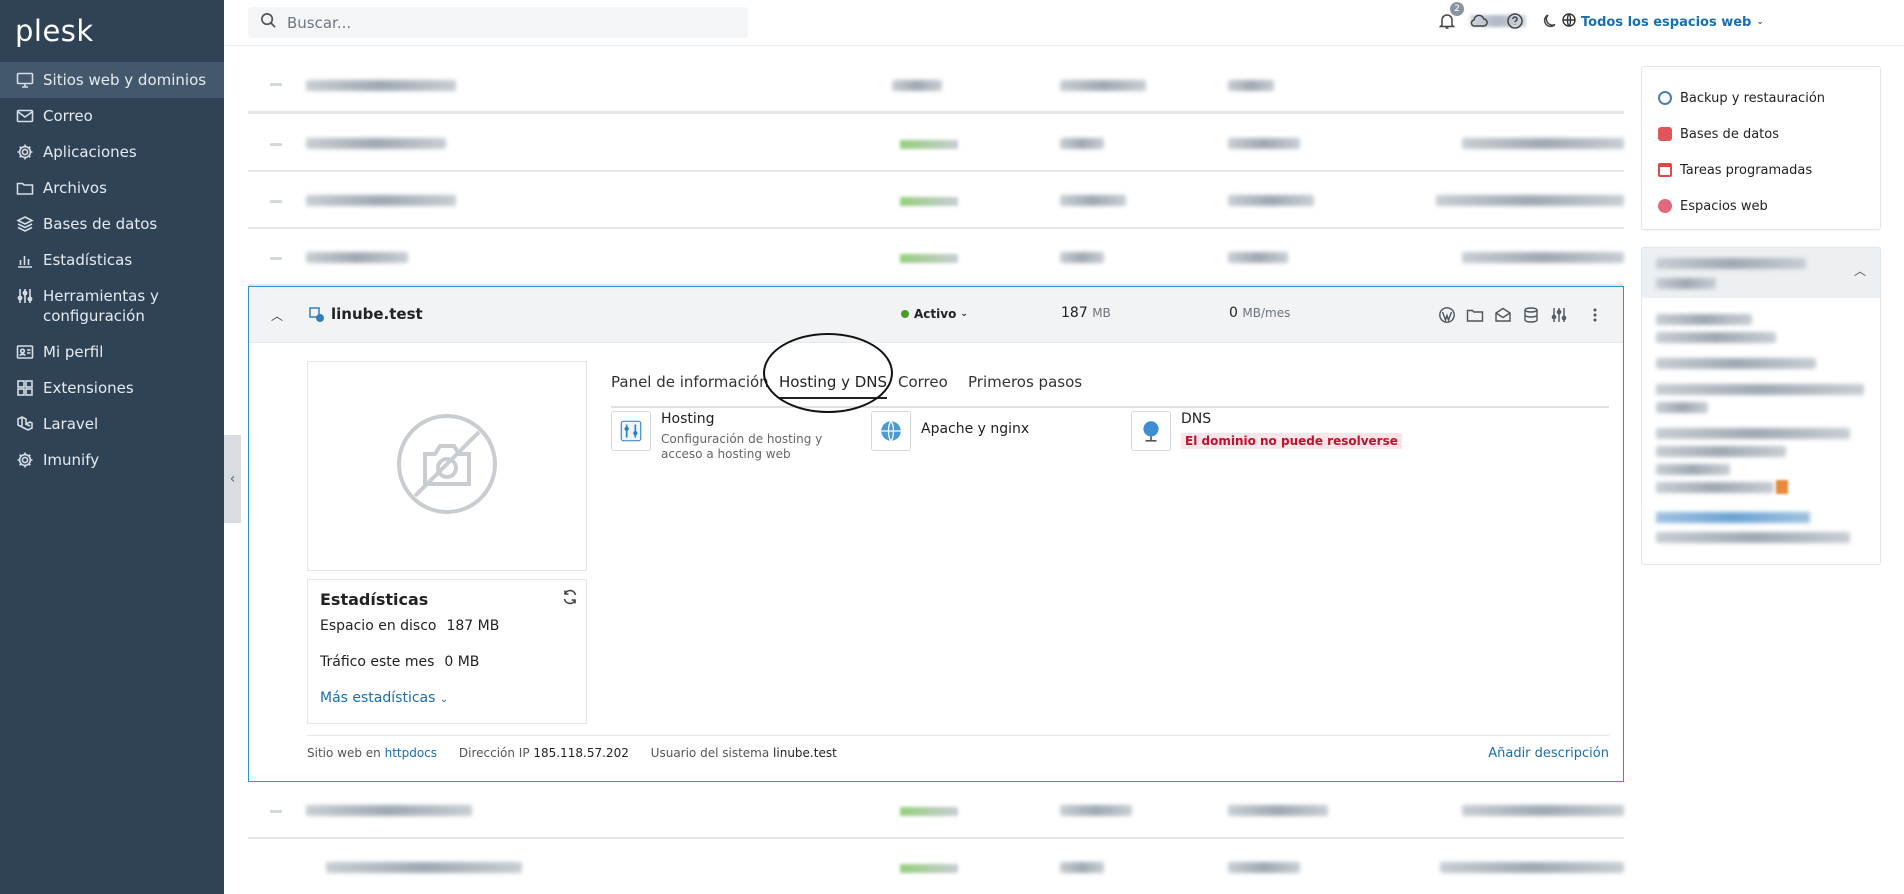  I want to click on search-icon, so click(268, 22).